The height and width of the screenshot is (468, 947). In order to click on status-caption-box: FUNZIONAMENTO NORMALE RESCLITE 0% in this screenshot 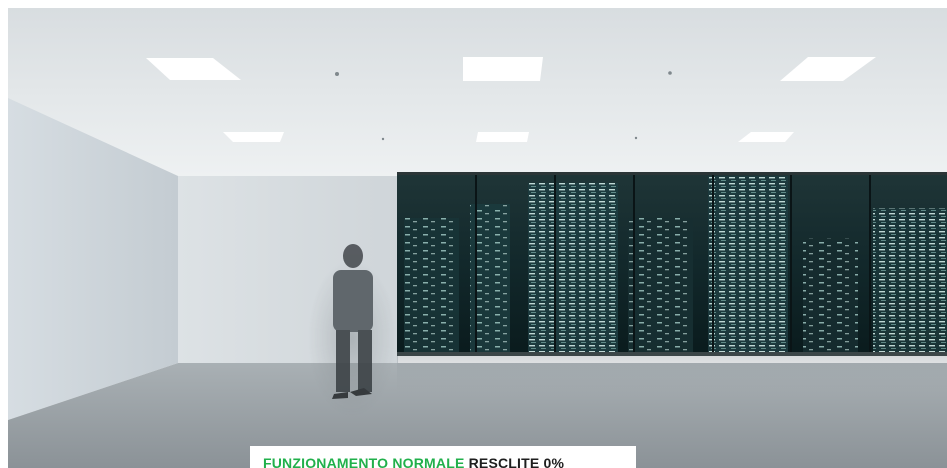, I will do `click(443, 457)`.